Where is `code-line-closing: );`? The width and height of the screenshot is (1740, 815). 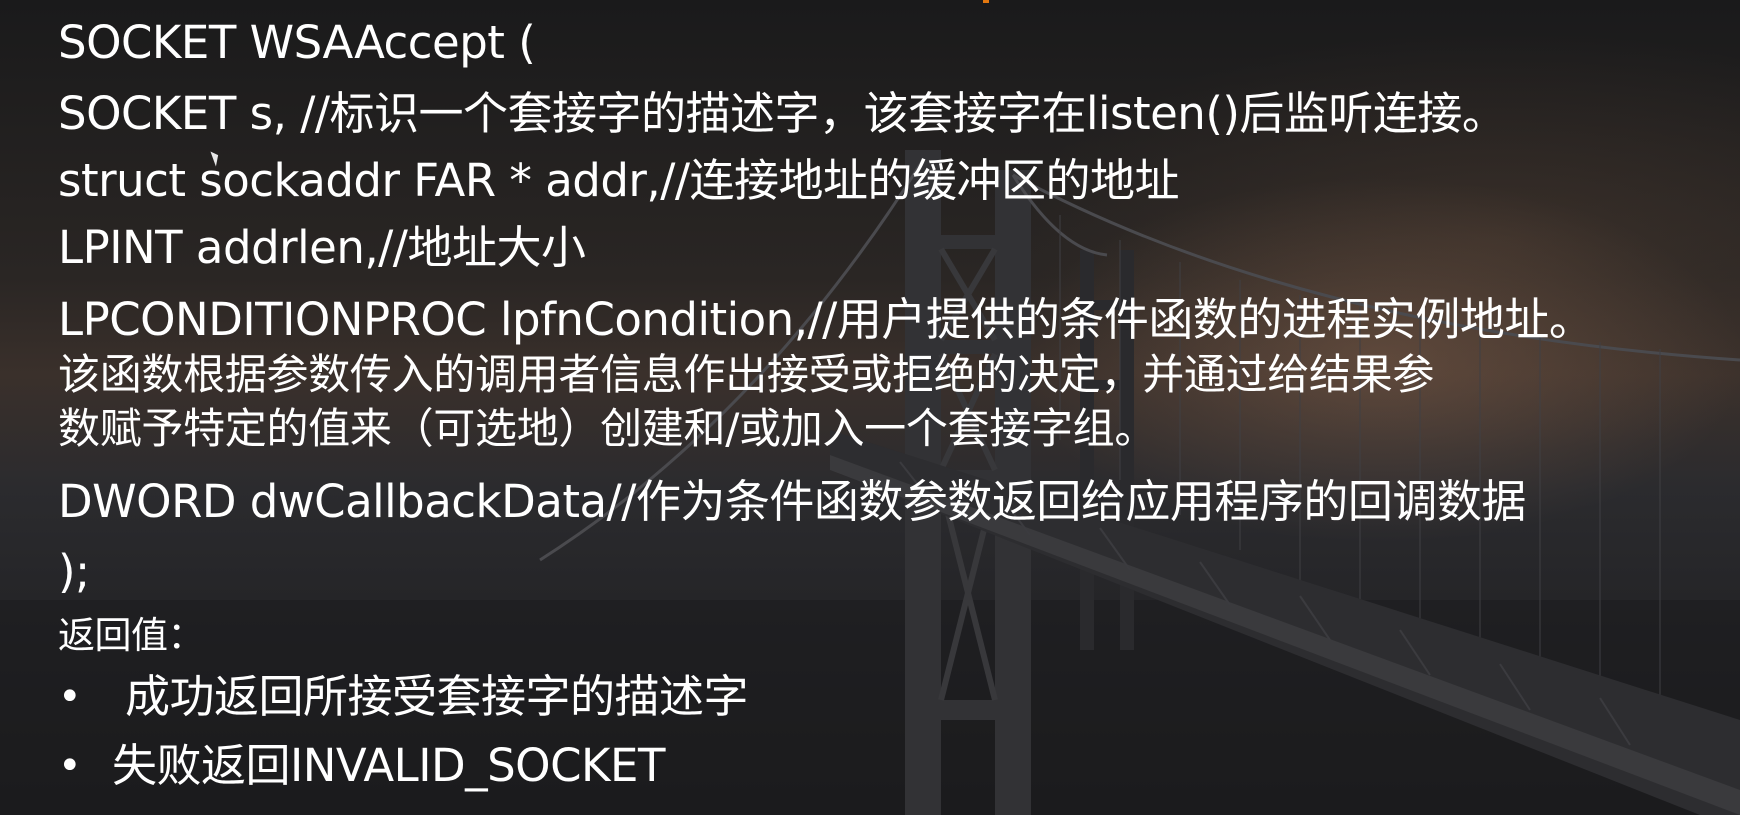 code-line-closing: ); is located at coordinates (74, 571).